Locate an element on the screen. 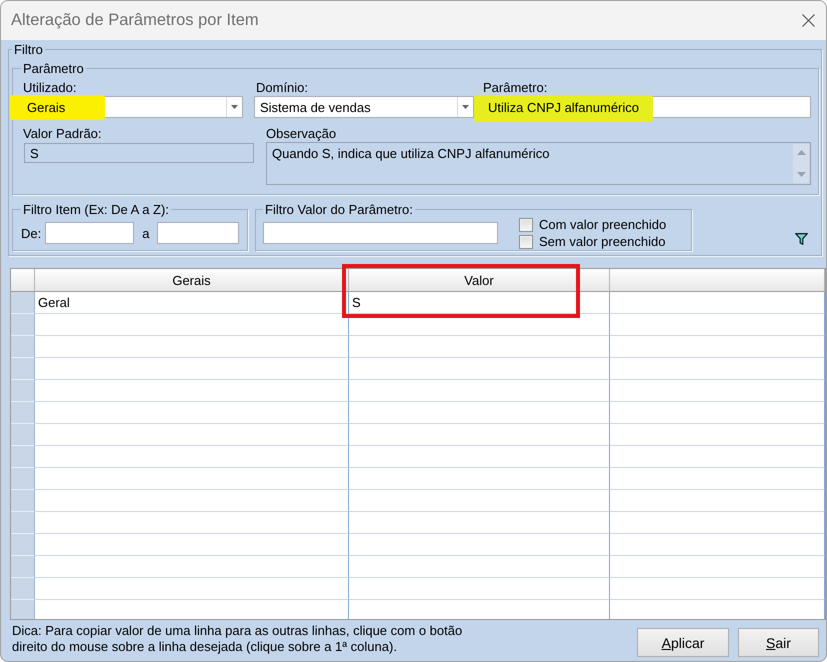 This screenshot has width=827, height=662. corner-header is located at coordinates (23, 280).